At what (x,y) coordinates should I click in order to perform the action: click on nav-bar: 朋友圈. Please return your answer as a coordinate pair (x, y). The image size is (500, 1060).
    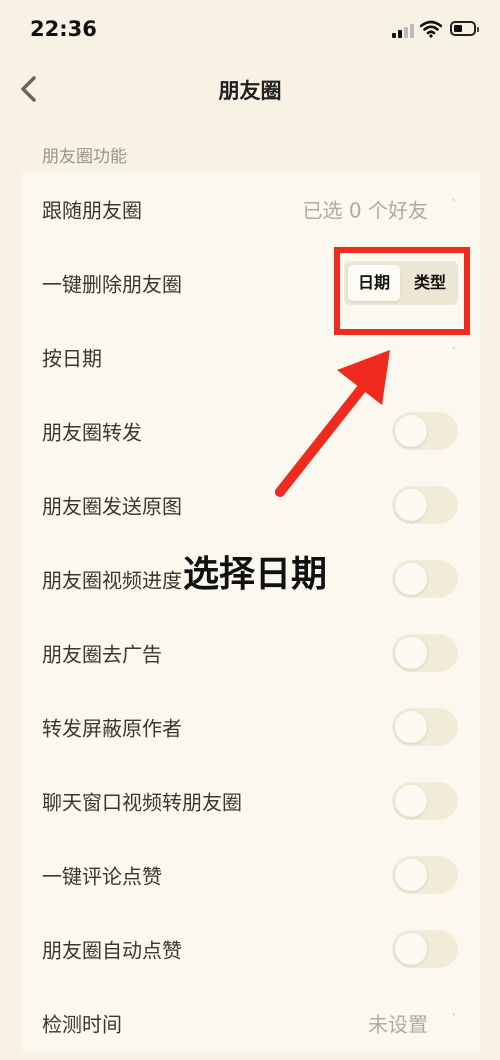
    Looking at the image, I should click on (250, 89).